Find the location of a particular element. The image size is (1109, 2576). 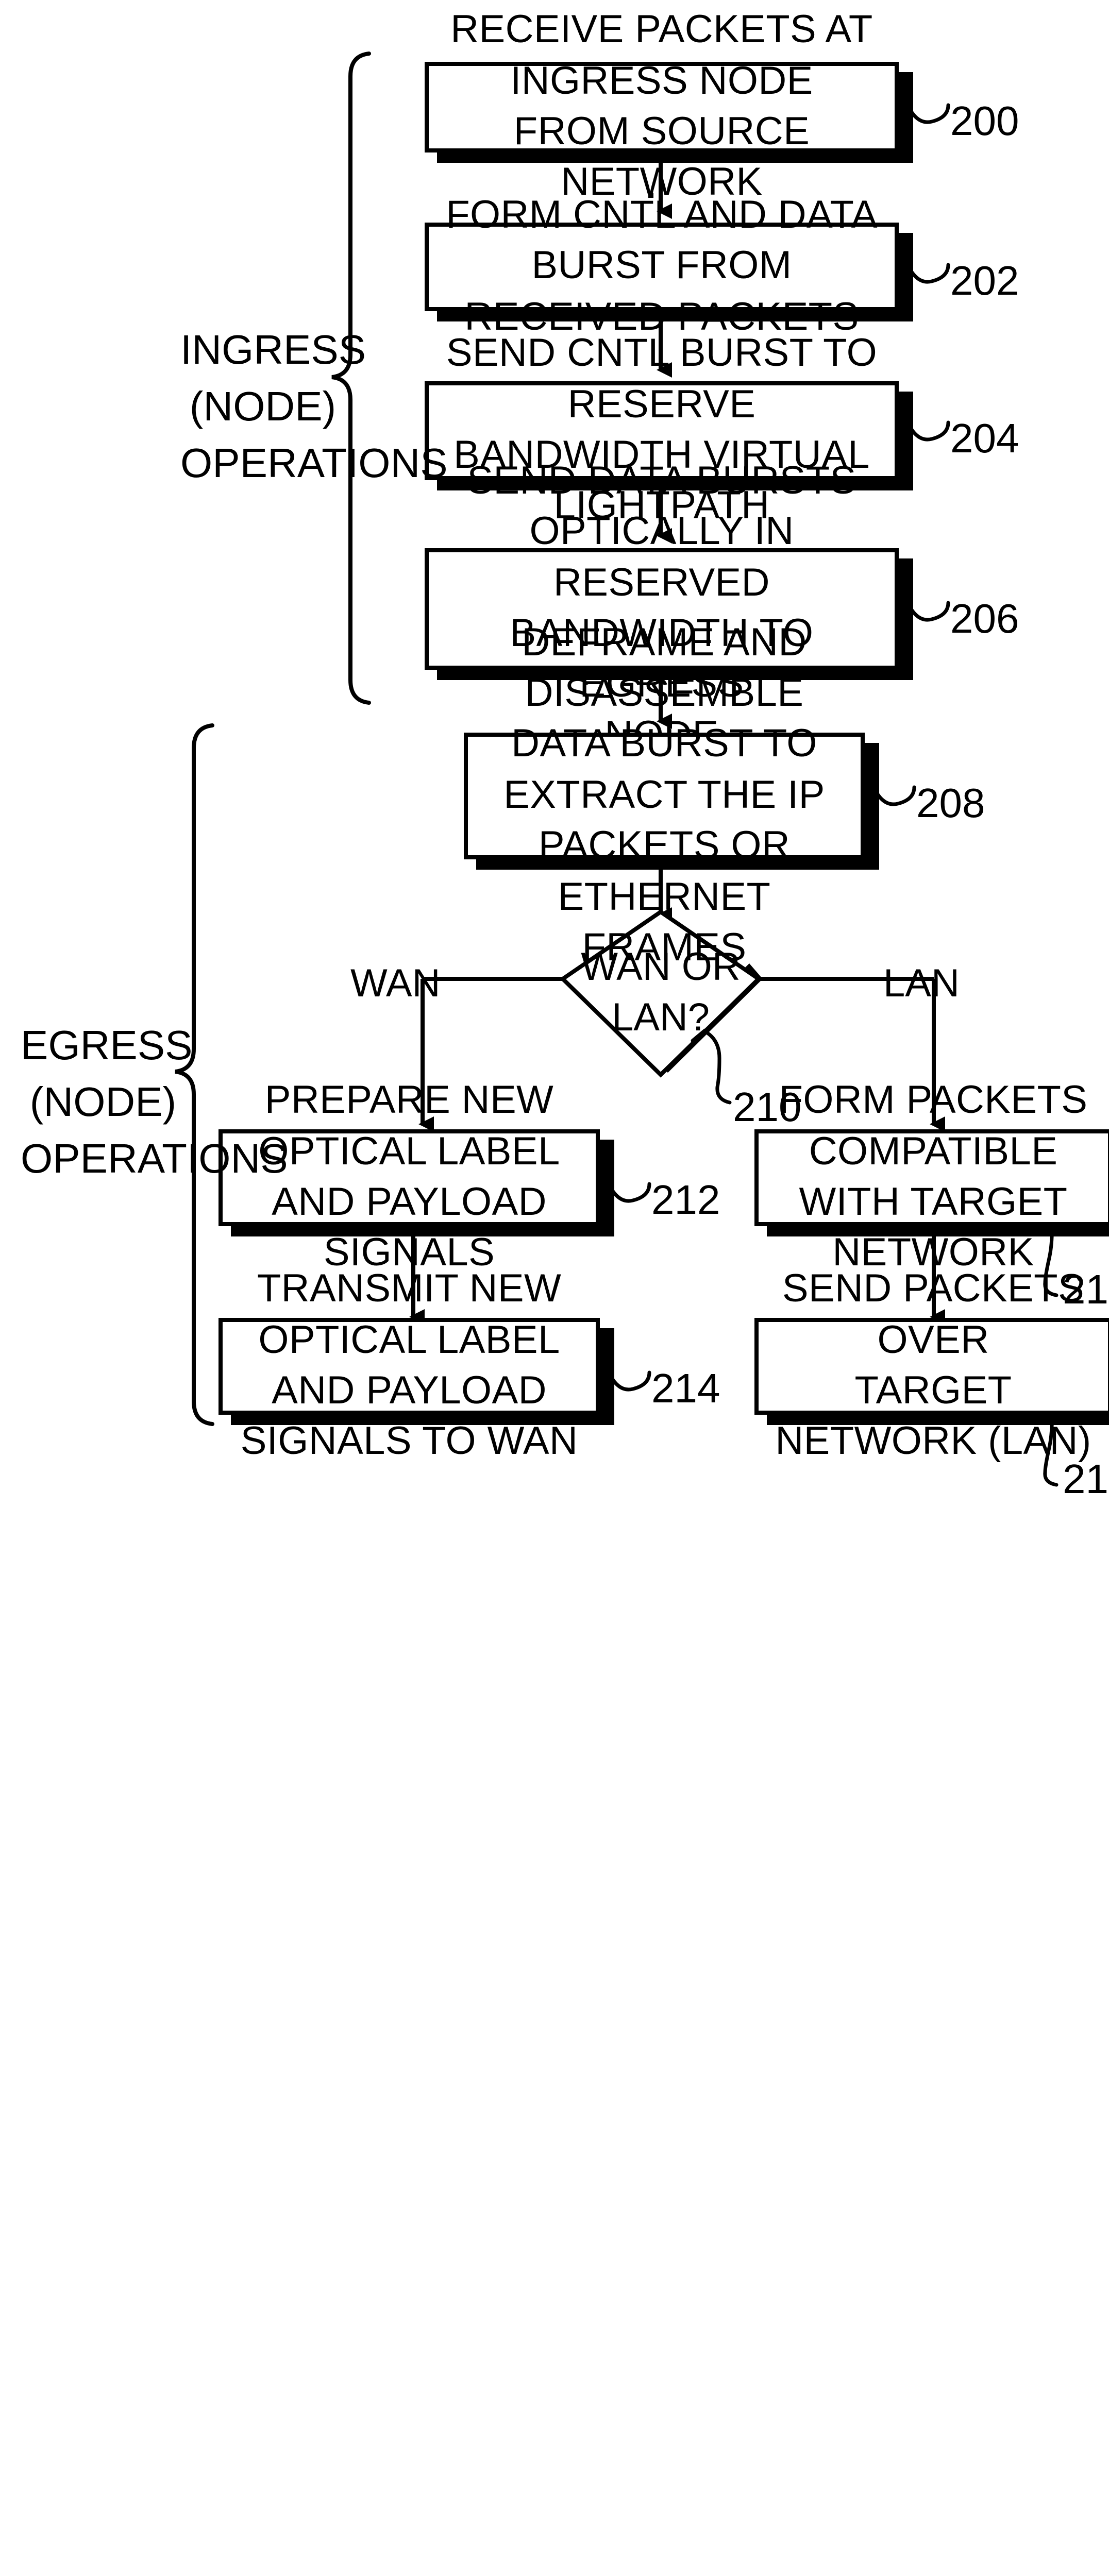

branch-label-lan: LAN is located at coordinates (922, 984).